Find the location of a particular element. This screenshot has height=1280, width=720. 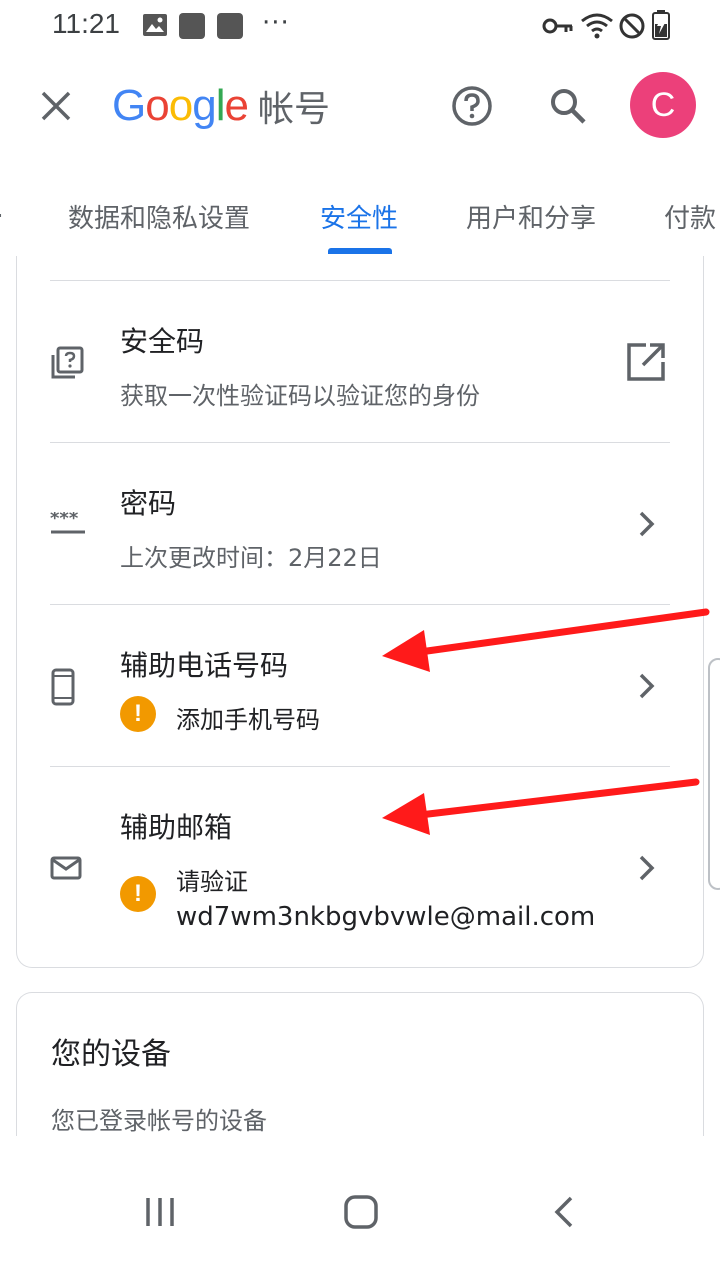

active-tab-indicator is located at coordinates (360, 251).